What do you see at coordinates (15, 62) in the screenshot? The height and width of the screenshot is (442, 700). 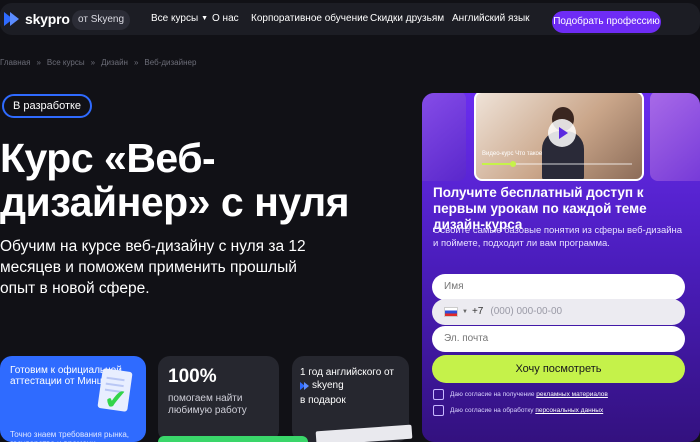 I see `breadcrumb-home: Главная` at bounding box center [15, 62].